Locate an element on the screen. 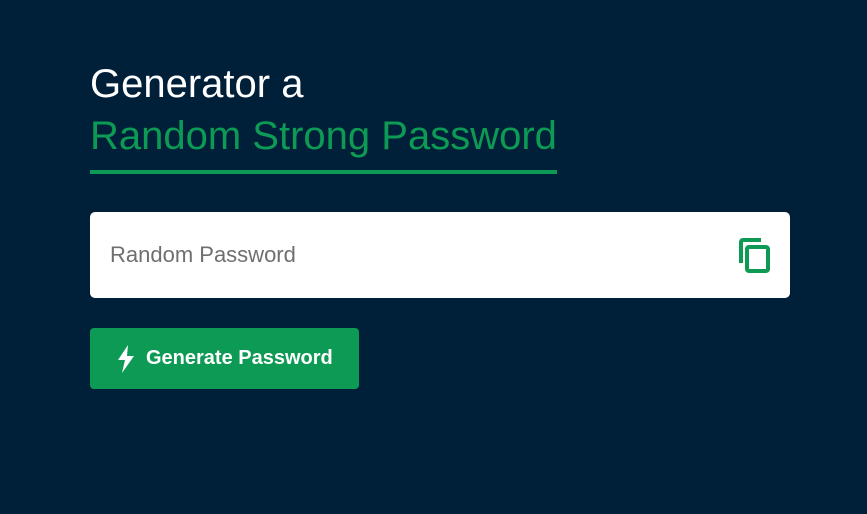 Image resolution: width=867 pixels, height=514 pixels. page-subtitle: Random Strong Password is located at coordinates (323, 142).